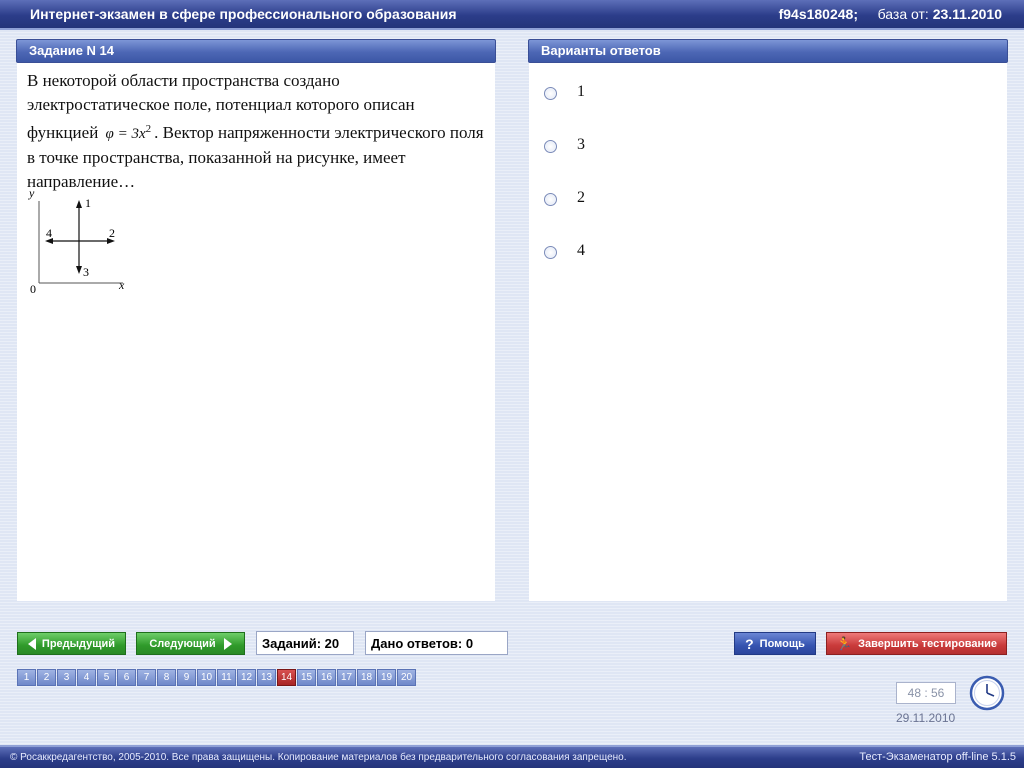 The height and width of the screenshot is (768, 1024). Describe the element at coordinates (818, 14) in the screenshot. I see `session-id: f94s180248;` at that location.